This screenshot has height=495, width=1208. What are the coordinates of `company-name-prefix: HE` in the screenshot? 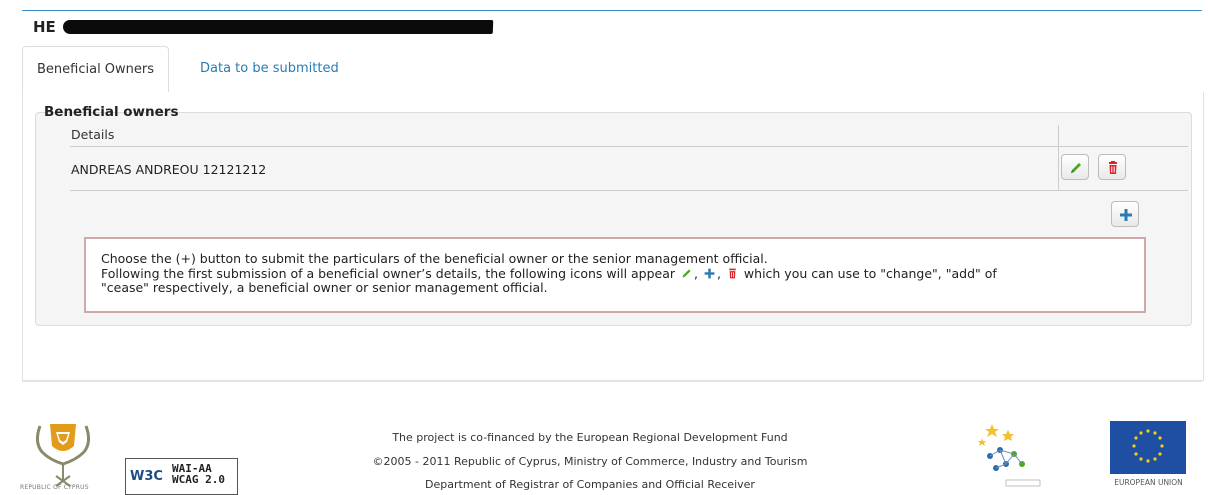 It's located at (44, 27).